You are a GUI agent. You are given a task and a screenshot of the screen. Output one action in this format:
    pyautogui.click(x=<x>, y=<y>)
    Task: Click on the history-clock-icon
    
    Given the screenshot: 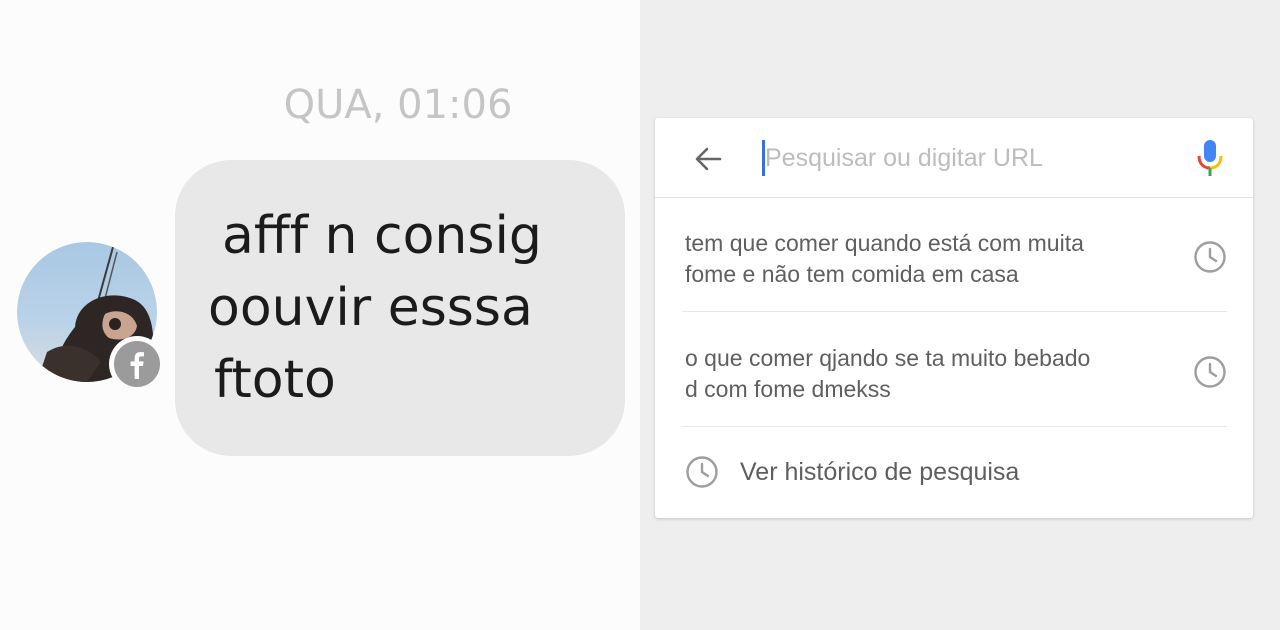 What is the action you would take?
    pyautogui.click(x=702, y=472)
    